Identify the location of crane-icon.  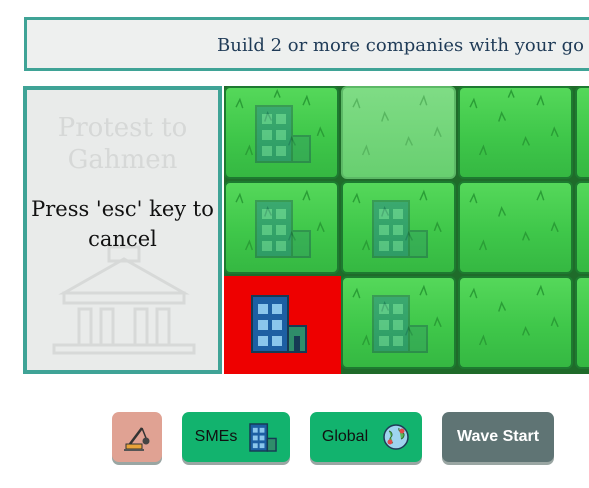
(137, 439).